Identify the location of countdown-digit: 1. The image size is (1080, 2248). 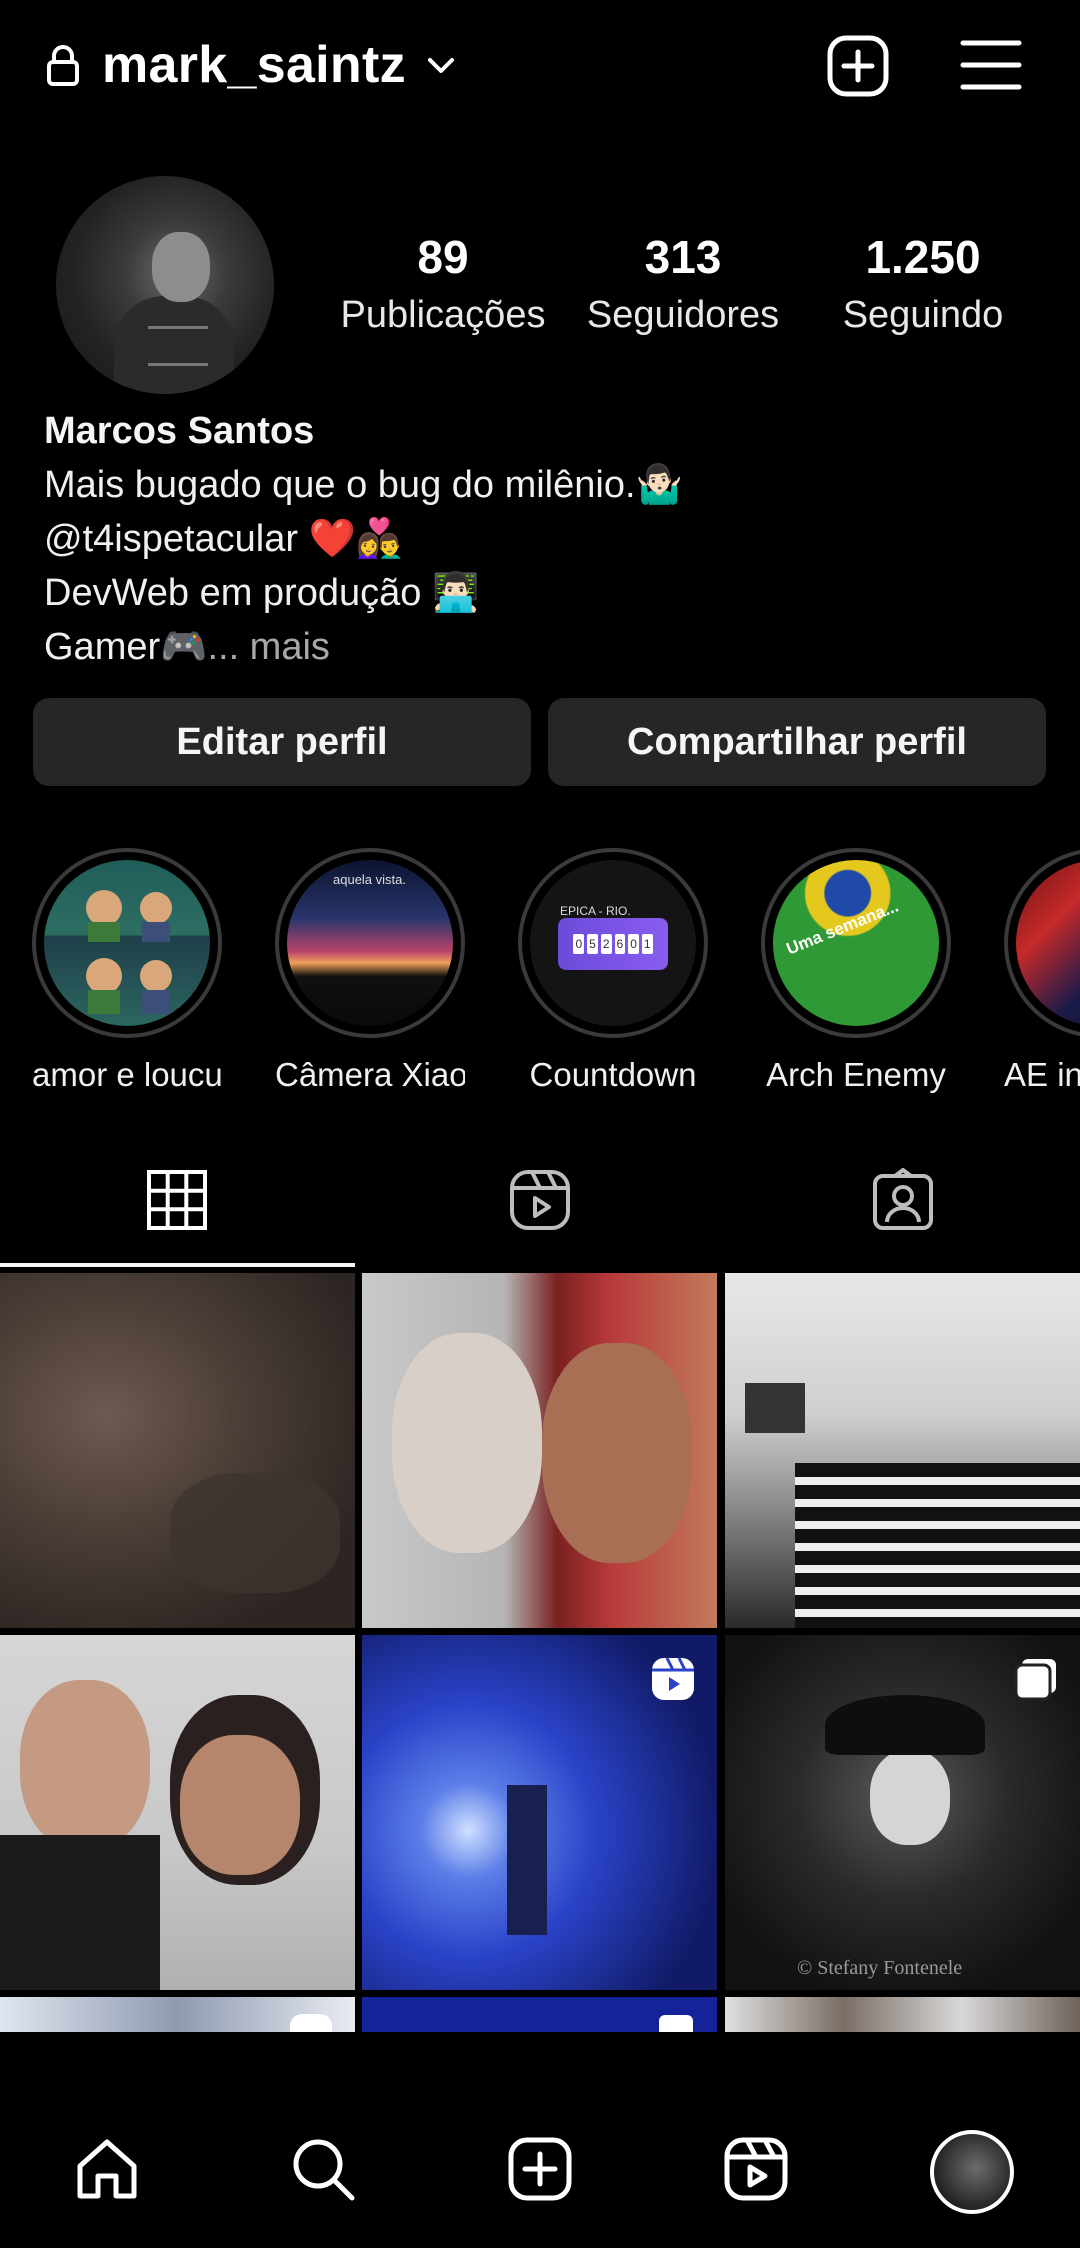
(647, 944).